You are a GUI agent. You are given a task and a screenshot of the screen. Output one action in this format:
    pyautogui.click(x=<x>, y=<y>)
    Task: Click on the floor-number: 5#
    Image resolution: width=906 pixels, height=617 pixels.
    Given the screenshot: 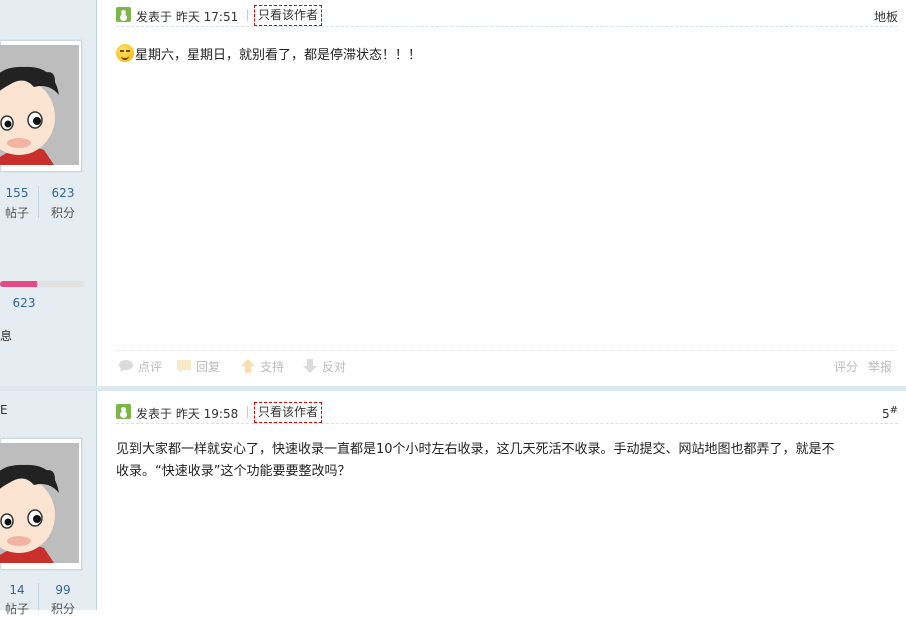 What is the action you would take?
    pyautogui.click(x=890, y=413)
    